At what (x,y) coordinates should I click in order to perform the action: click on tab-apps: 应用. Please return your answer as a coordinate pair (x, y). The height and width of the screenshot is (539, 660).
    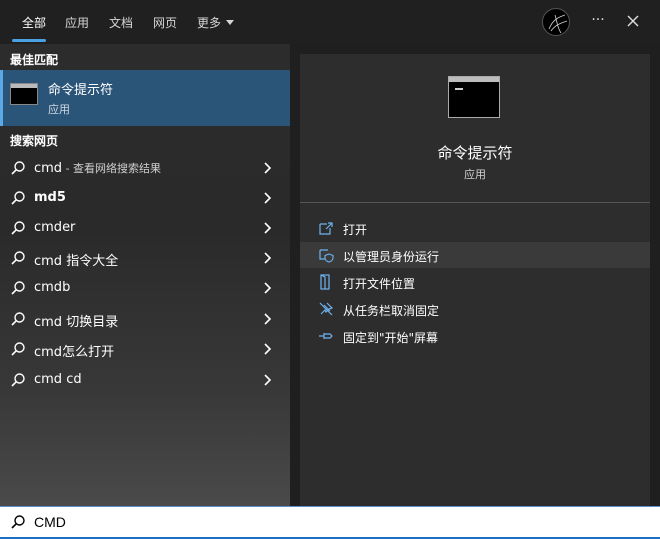
    Looking at the image, I should click on (77, 22).